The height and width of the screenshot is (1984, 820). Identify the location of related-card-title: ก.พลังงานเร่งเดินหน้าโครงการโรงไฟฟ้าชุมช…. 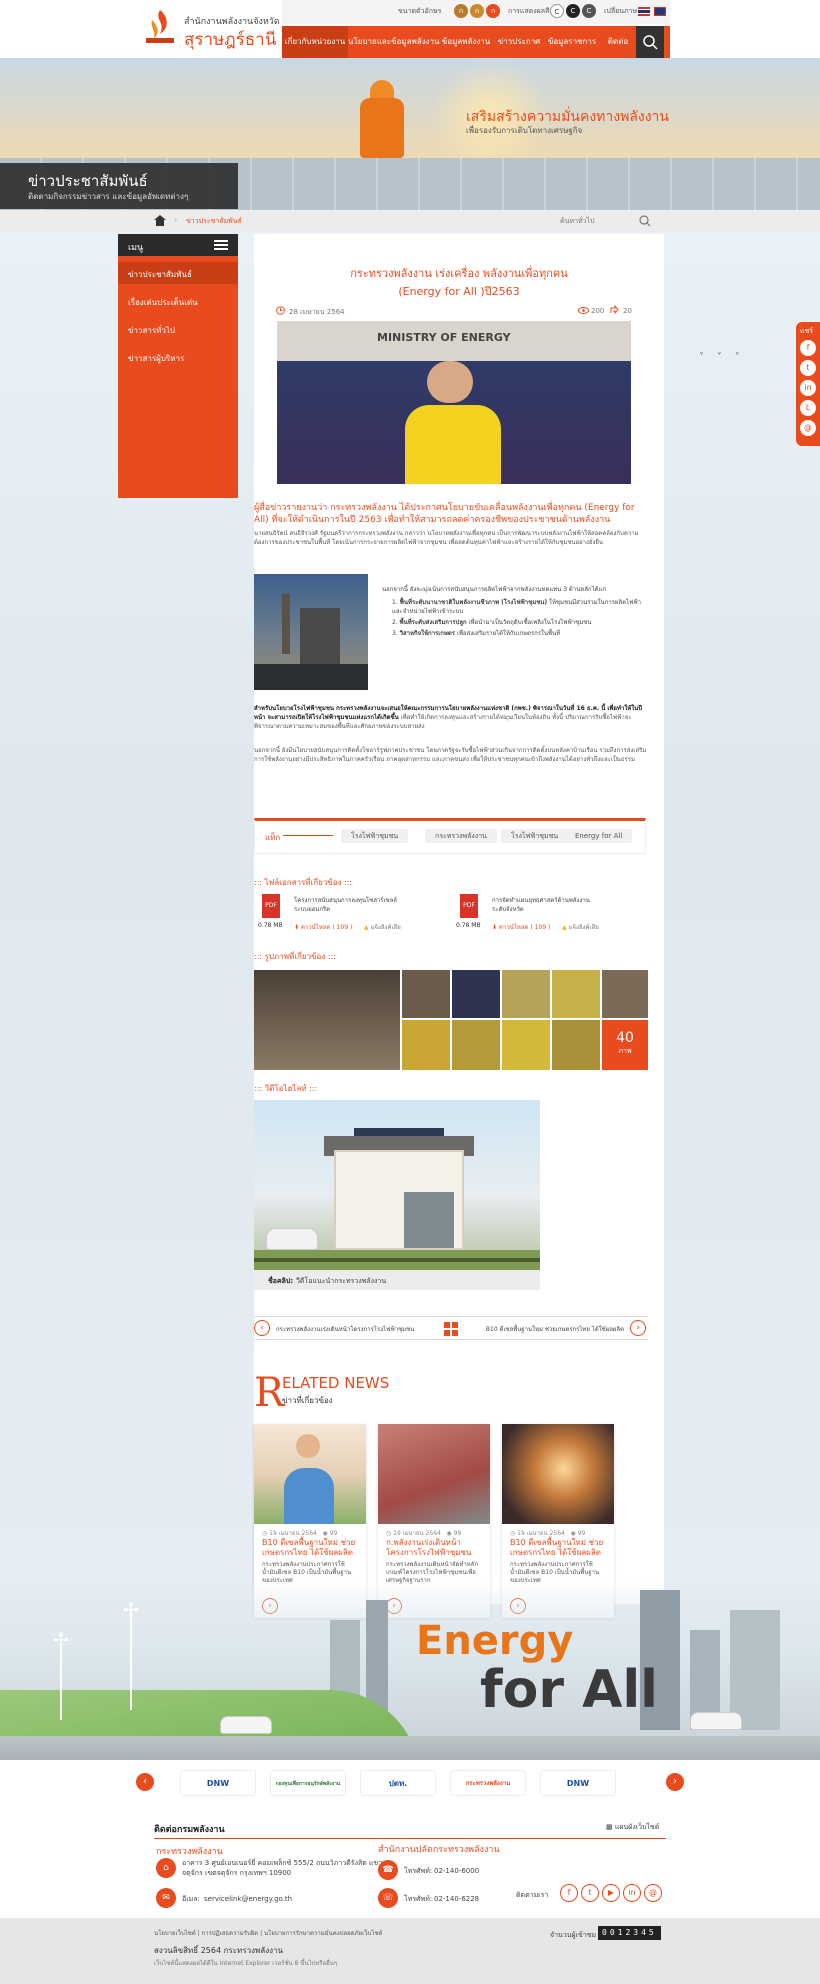
(435, 1548).